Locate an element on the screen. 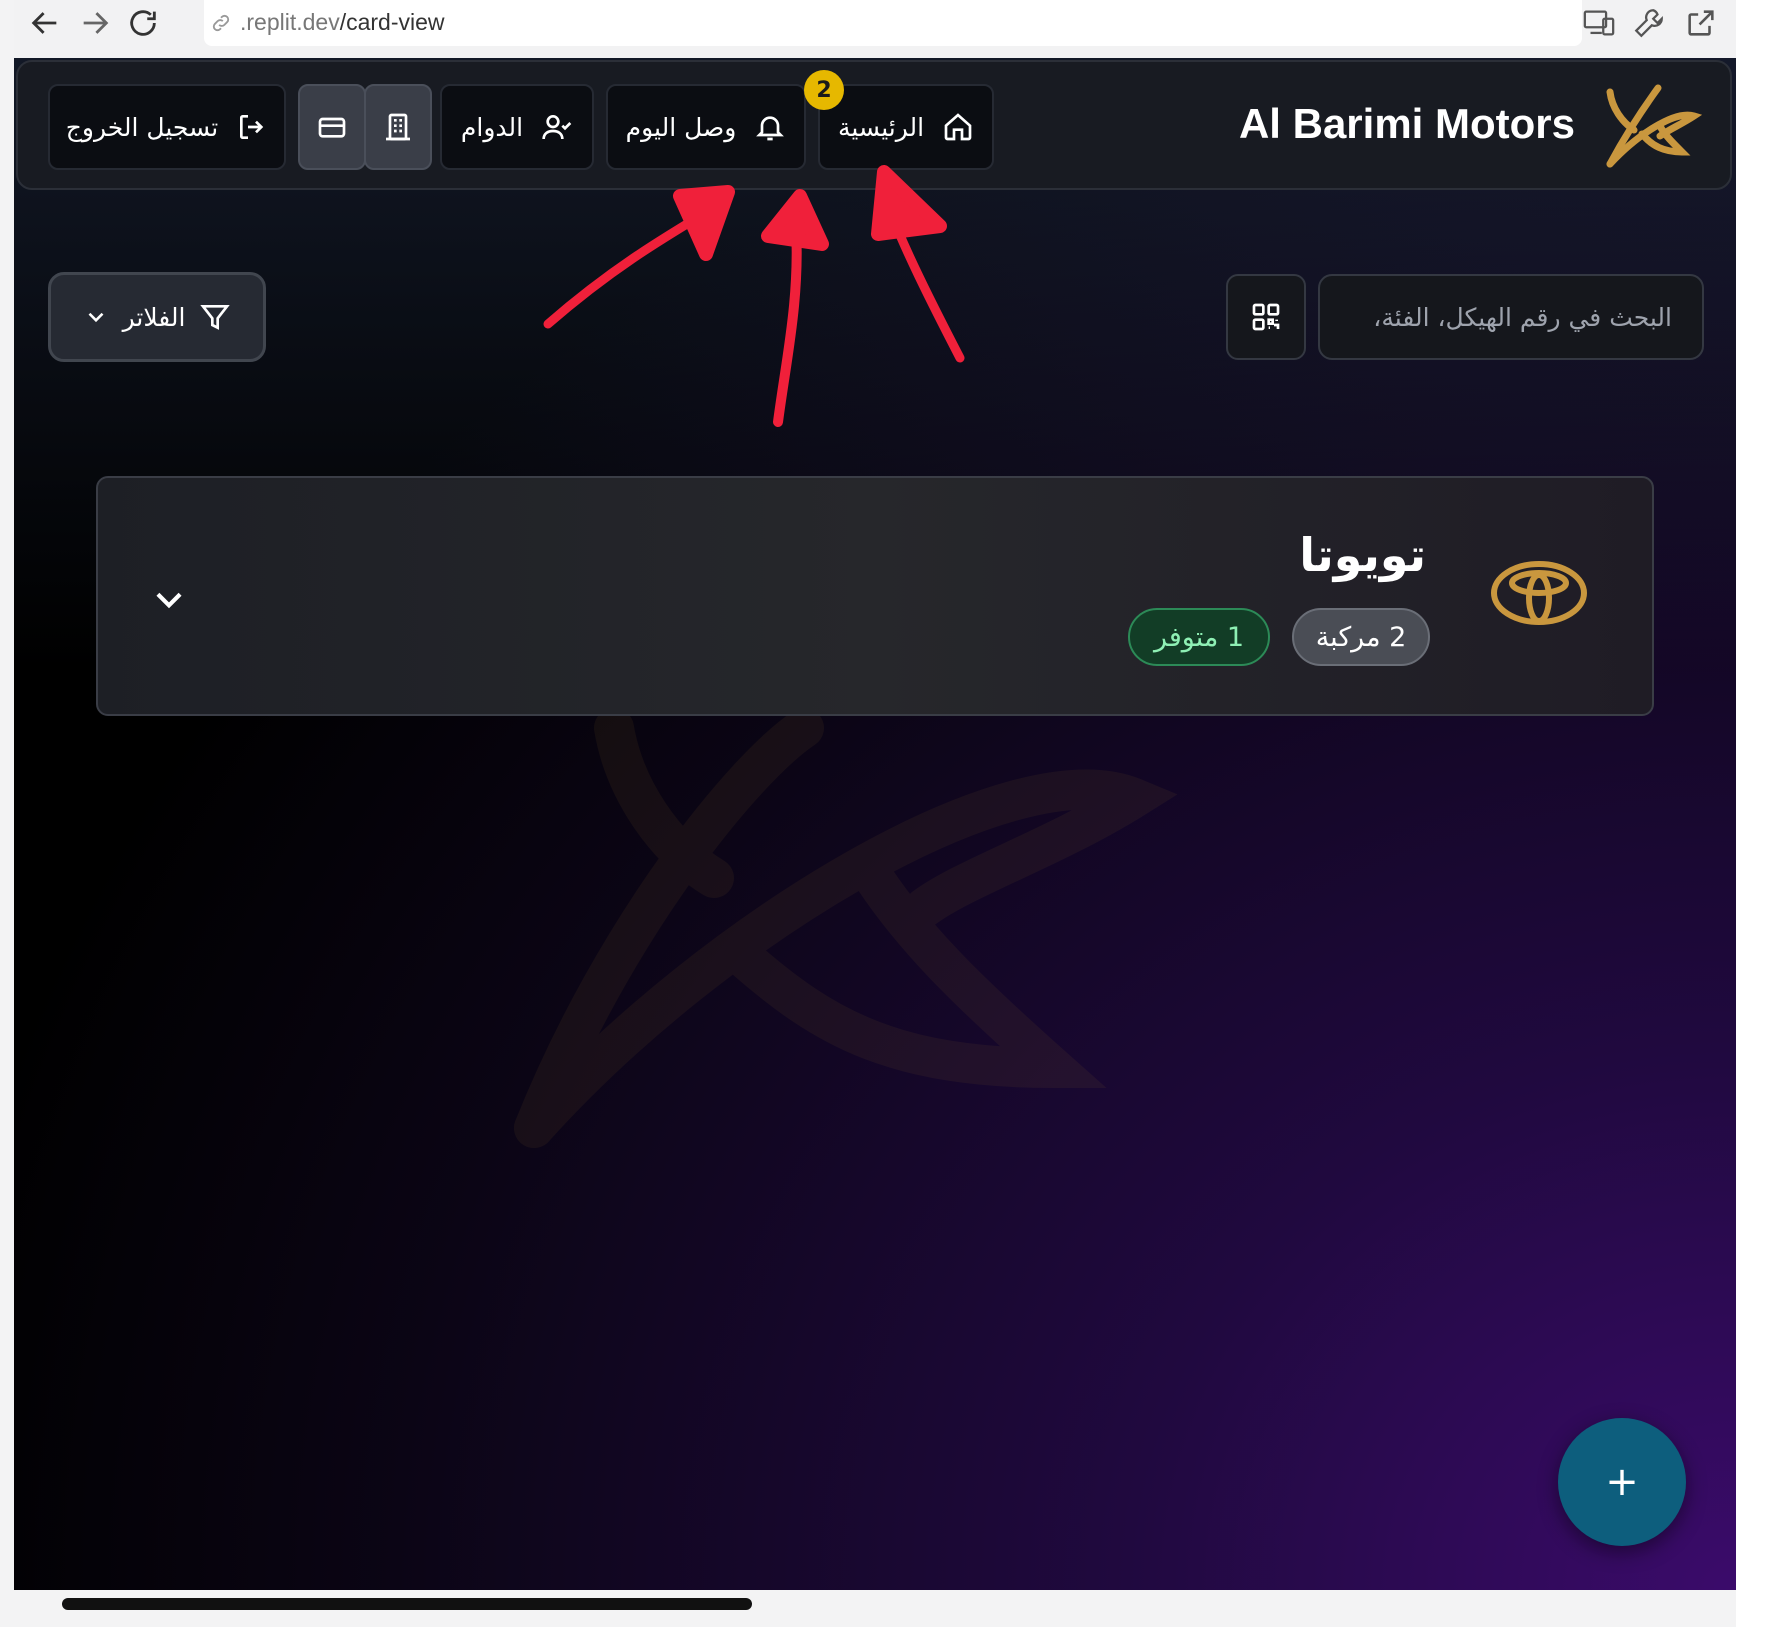  address-bar: .replit.dev/card-view is located at coordinates (893, 23).